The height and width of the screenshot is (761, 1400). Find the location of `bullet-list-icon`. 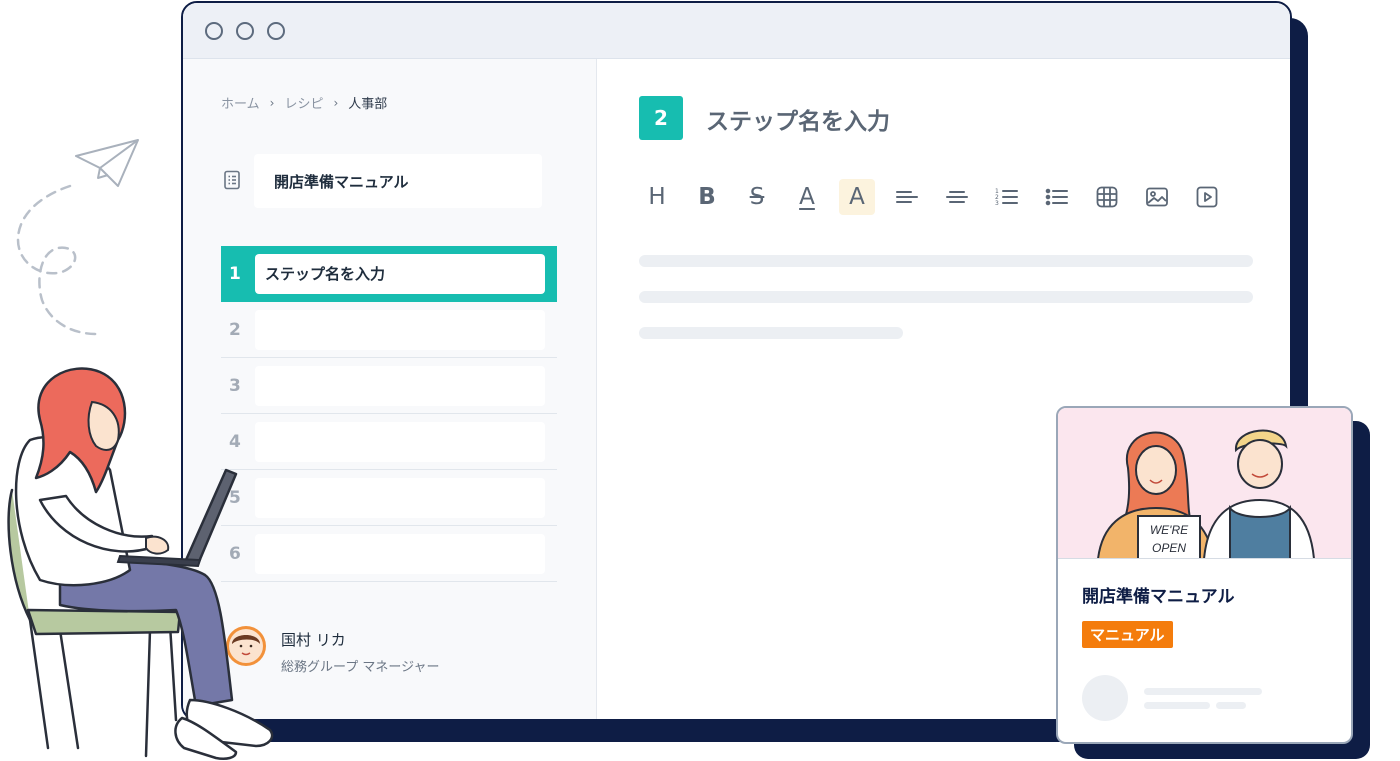

bullet-list-icon is located at coordinates (1056, 197).